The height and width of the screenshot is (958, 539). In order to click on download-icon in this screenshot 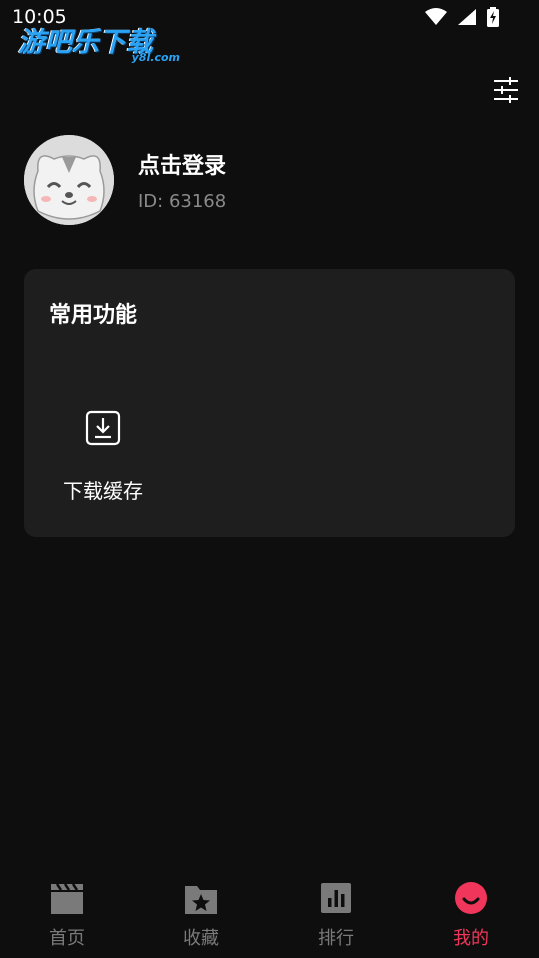, I will do `click(103, 428)`.